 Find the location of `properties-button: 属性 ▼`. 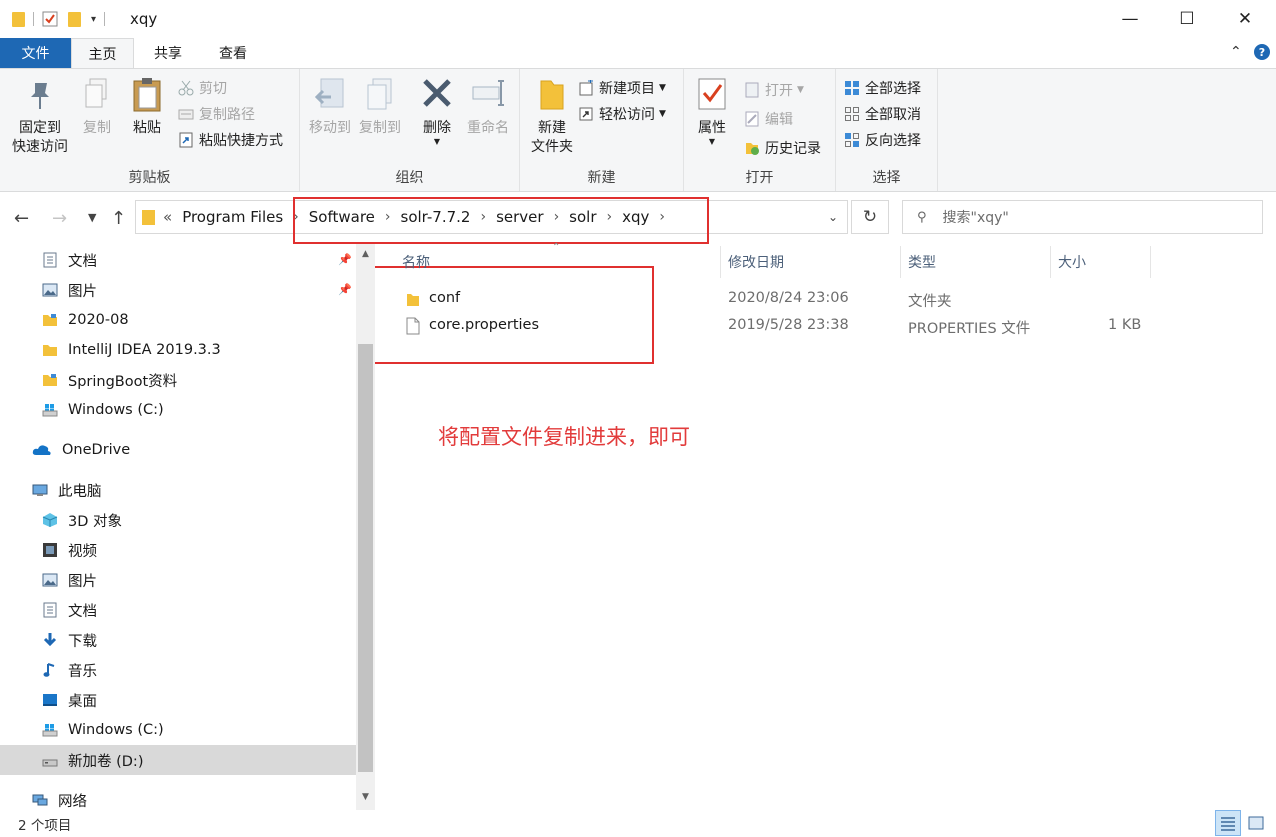

properties-button: 属性 ▼ is located at coordinates (712, 110).